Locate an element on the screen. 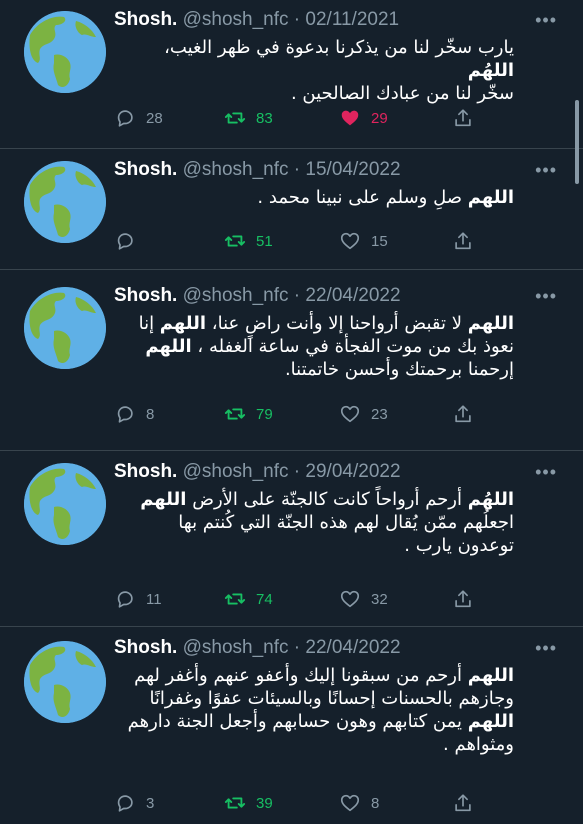 The image size is (583, 824). tweet-line: ومثواهم . is located at coordinates (314, 744).